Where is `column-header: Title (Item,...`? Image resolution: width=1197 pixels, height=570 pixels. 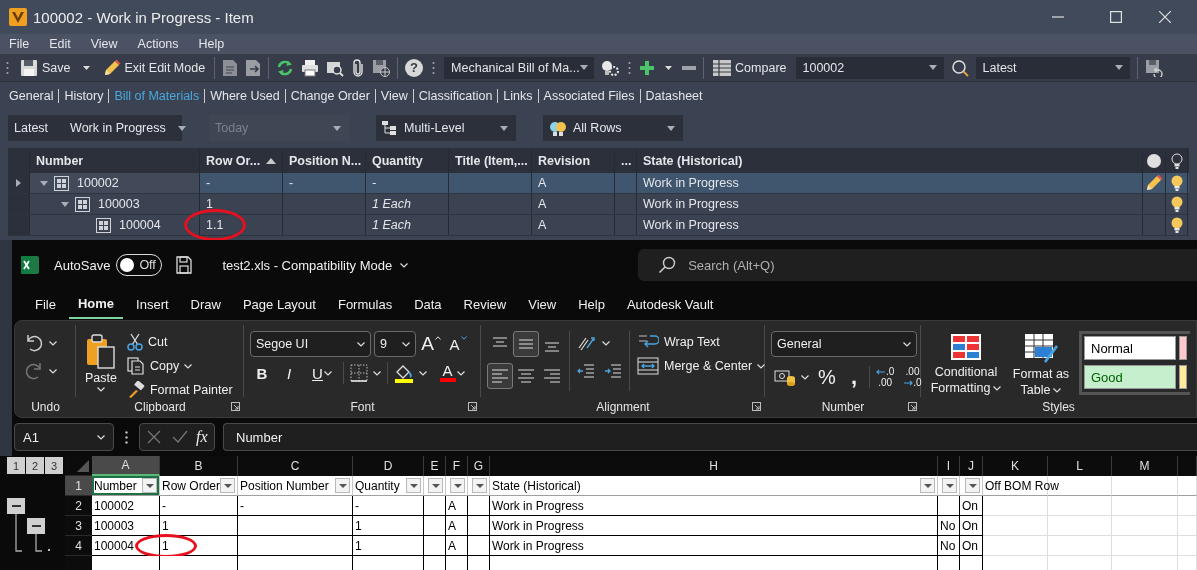 column-header: Title (Item,... is located at coordinates (491, 161).